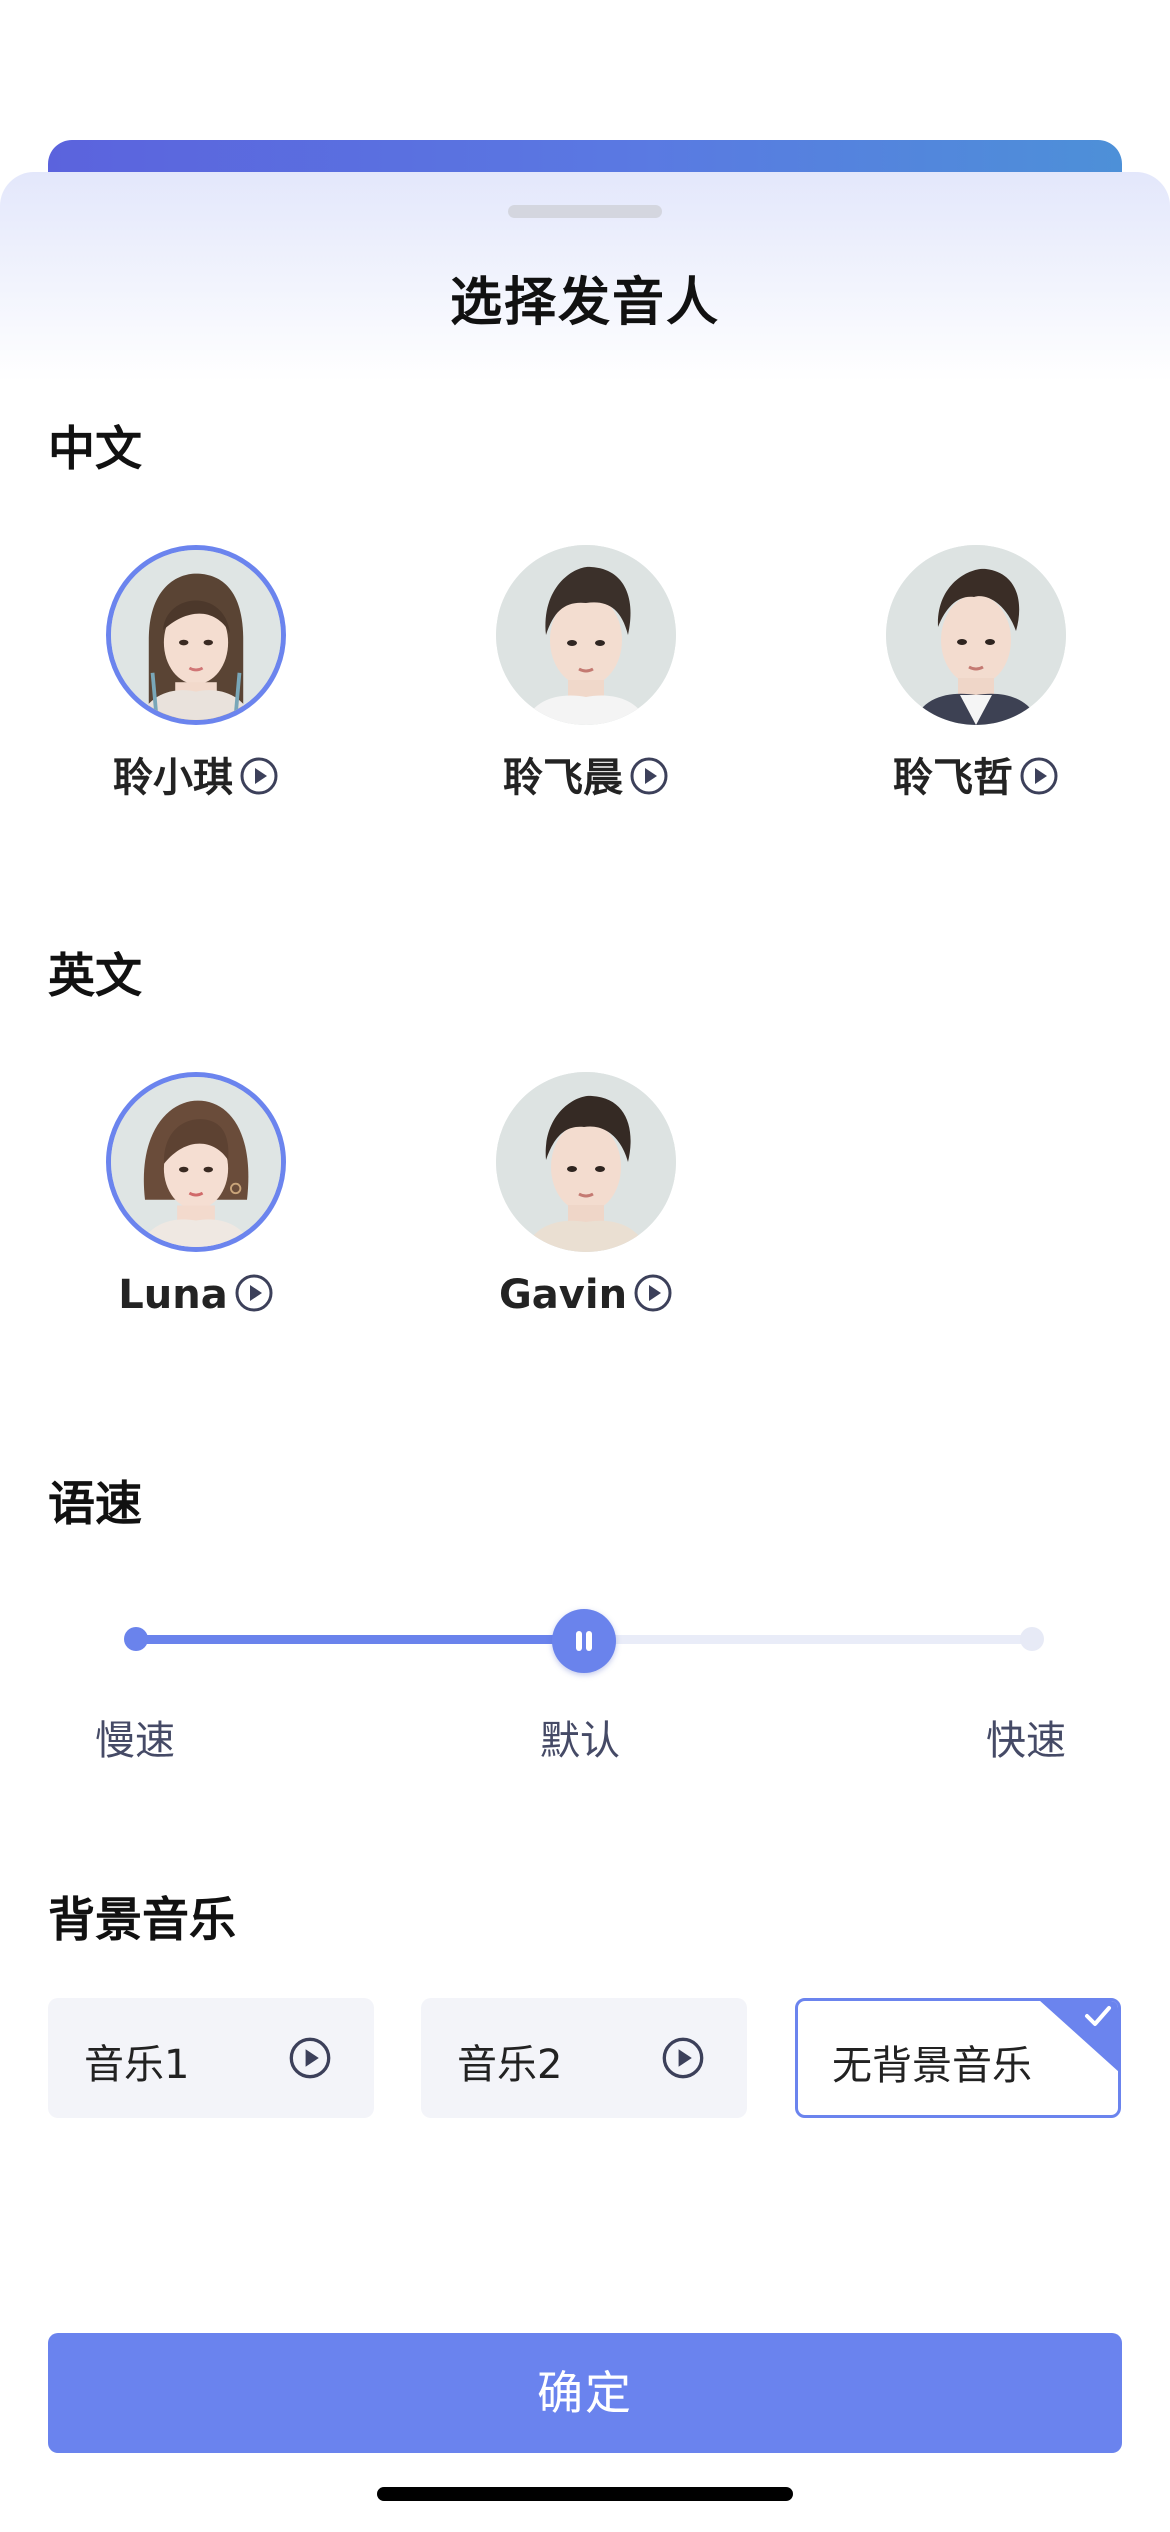 This screenshot has width=1170, height=2532. What do you see at coordinates (137, 2065) in the screenshot?
I see `music-option-label: 音乐1` at bounding box center [137, 2065].